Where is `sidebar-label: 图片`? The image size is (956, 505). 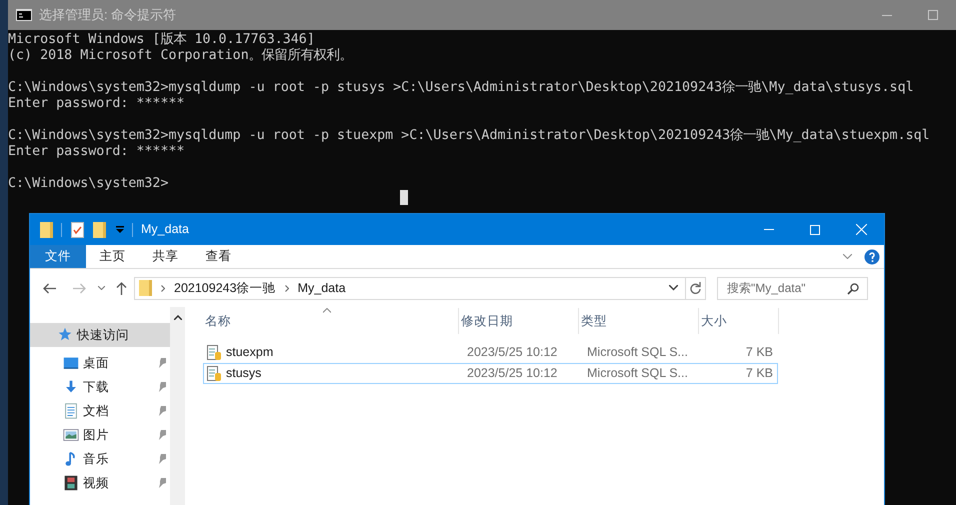
sidebar-label: 图片 is located at coordinates (96, 435).